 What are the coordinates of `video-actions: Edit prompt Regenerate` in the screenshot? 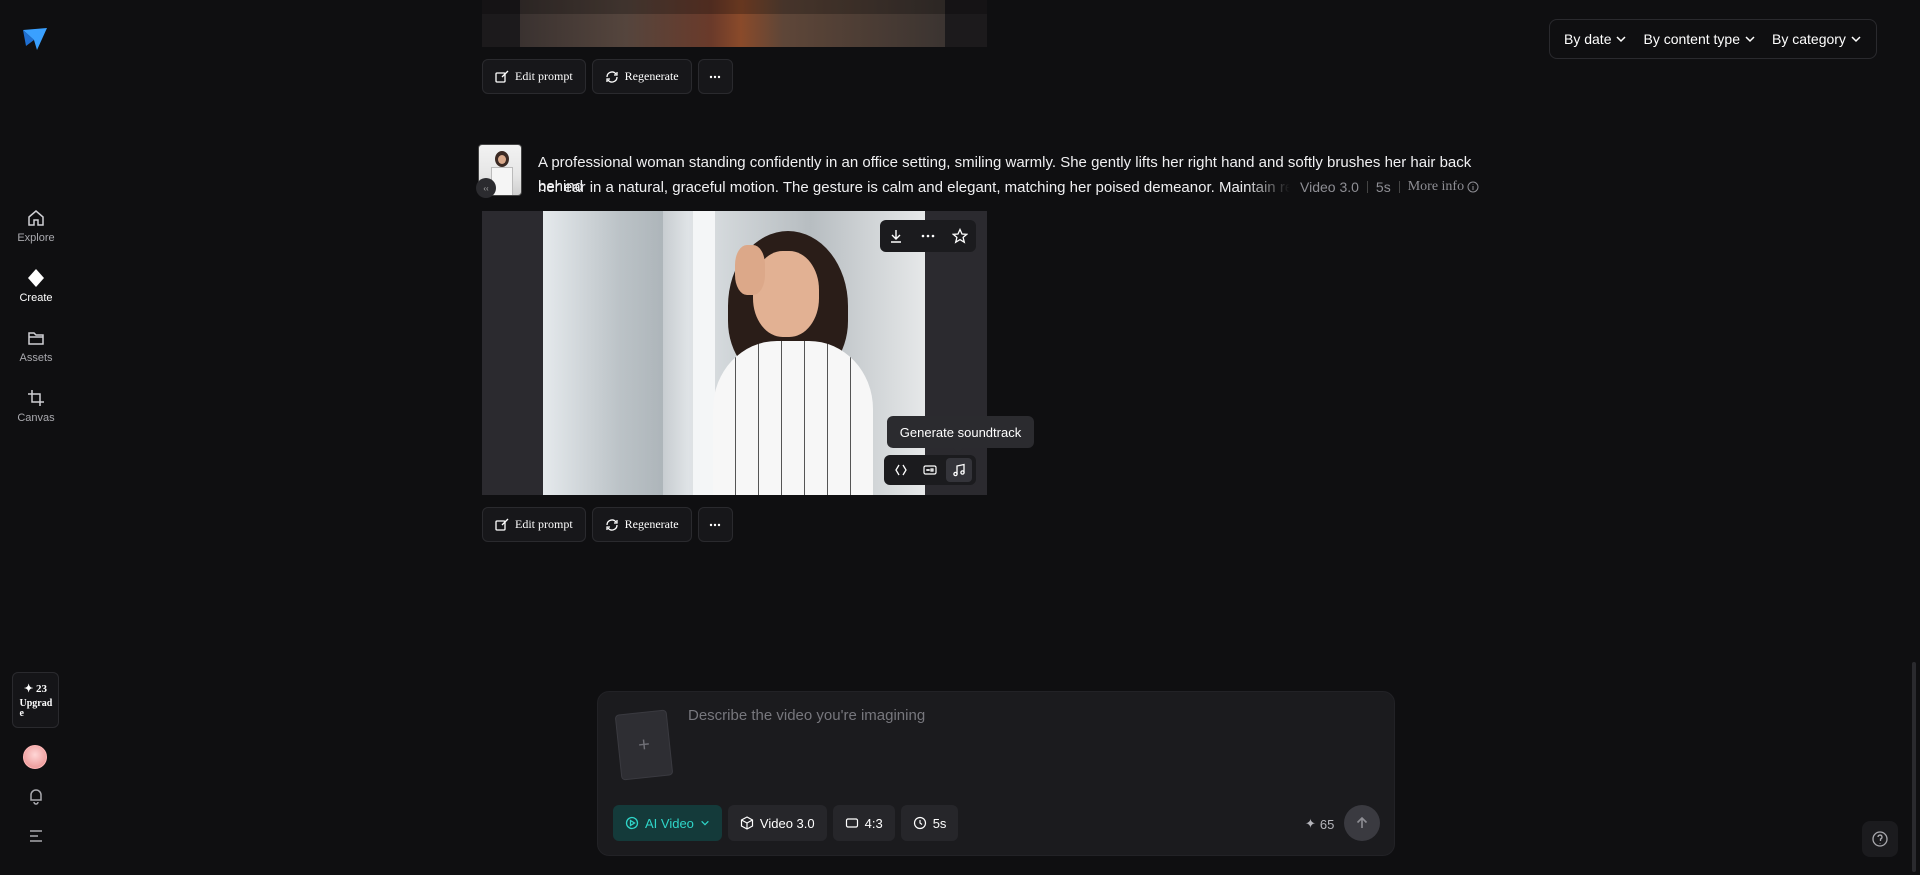 It's located at (607, 524).